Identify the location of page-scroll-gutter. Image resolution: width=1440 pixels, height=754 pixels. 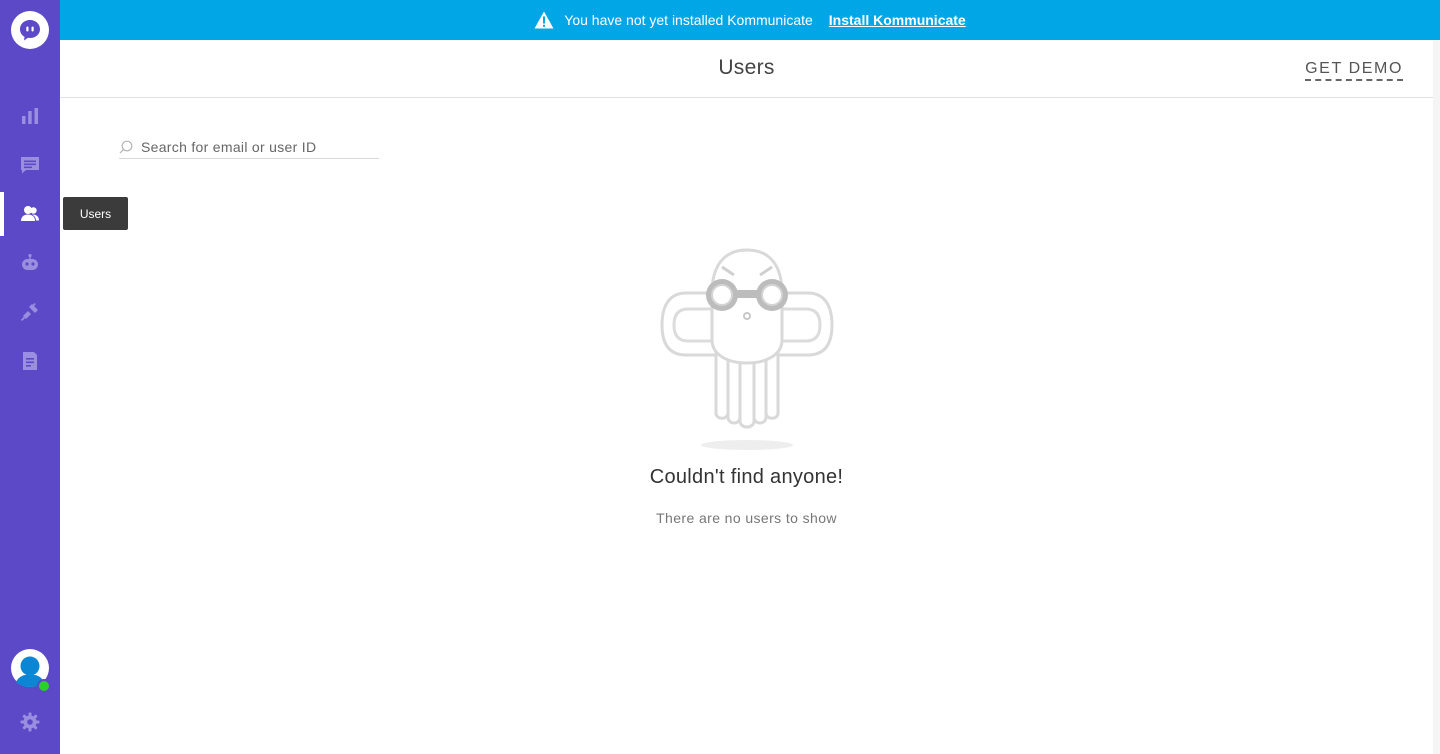
(1436, 397).